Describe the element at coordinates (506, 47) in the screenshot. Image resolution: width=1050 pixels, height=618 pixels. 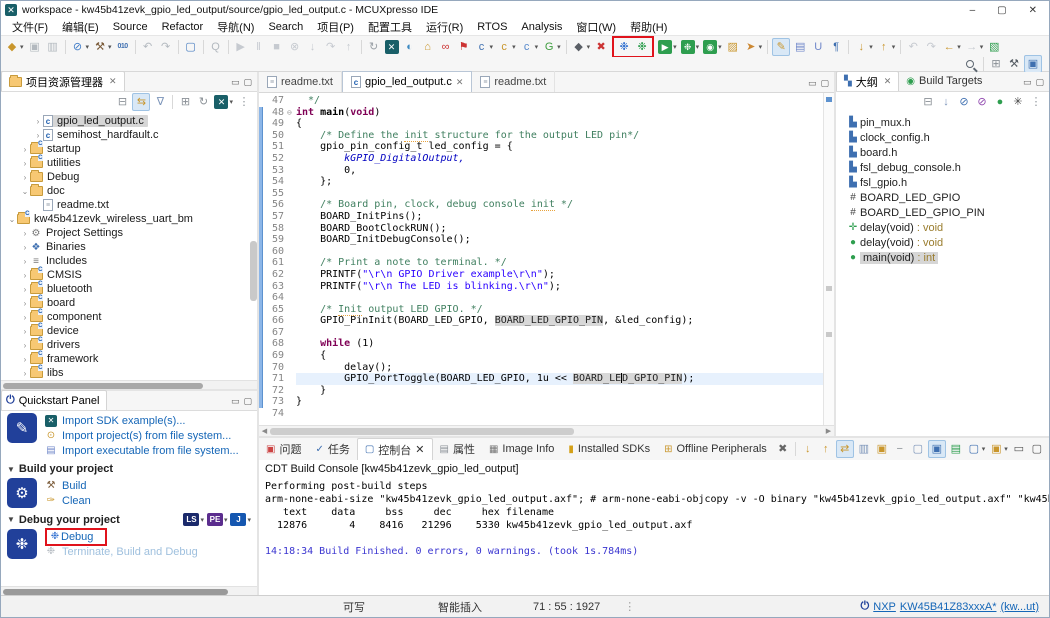
I see `import-sdk-project-button: c ▾` at that location.